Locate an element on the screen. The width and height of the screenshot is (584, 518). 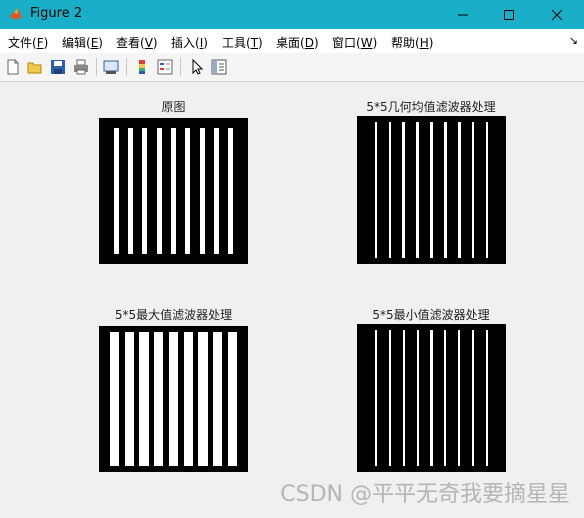
menu-view-label: 查看( is located at coordinates (130, 43).